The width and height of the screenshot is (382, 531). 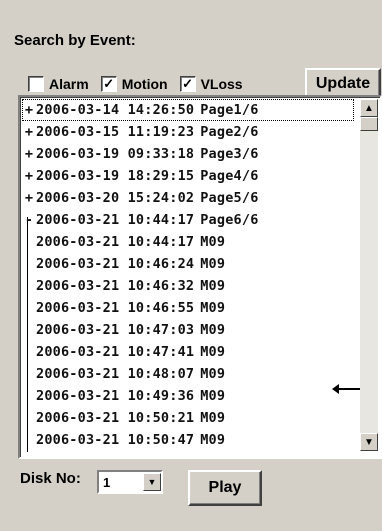 I want to click on event-row: +2006-03-20 15:24:02 Page5/6, so click(x=188, y=198).